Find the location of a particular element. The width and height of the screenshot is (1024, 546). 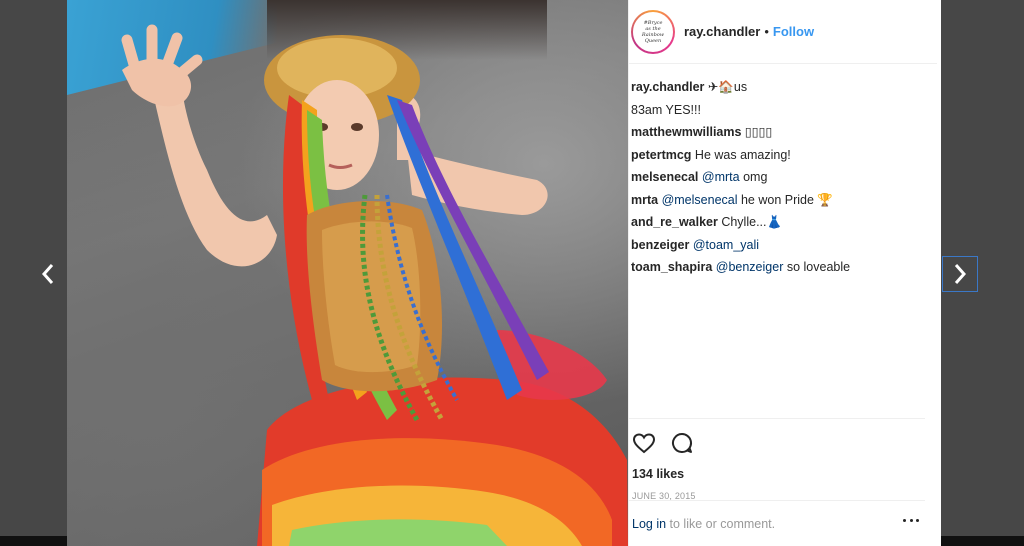

comment-text: ▯▯▯▯ is located at coordinates (757, 132).